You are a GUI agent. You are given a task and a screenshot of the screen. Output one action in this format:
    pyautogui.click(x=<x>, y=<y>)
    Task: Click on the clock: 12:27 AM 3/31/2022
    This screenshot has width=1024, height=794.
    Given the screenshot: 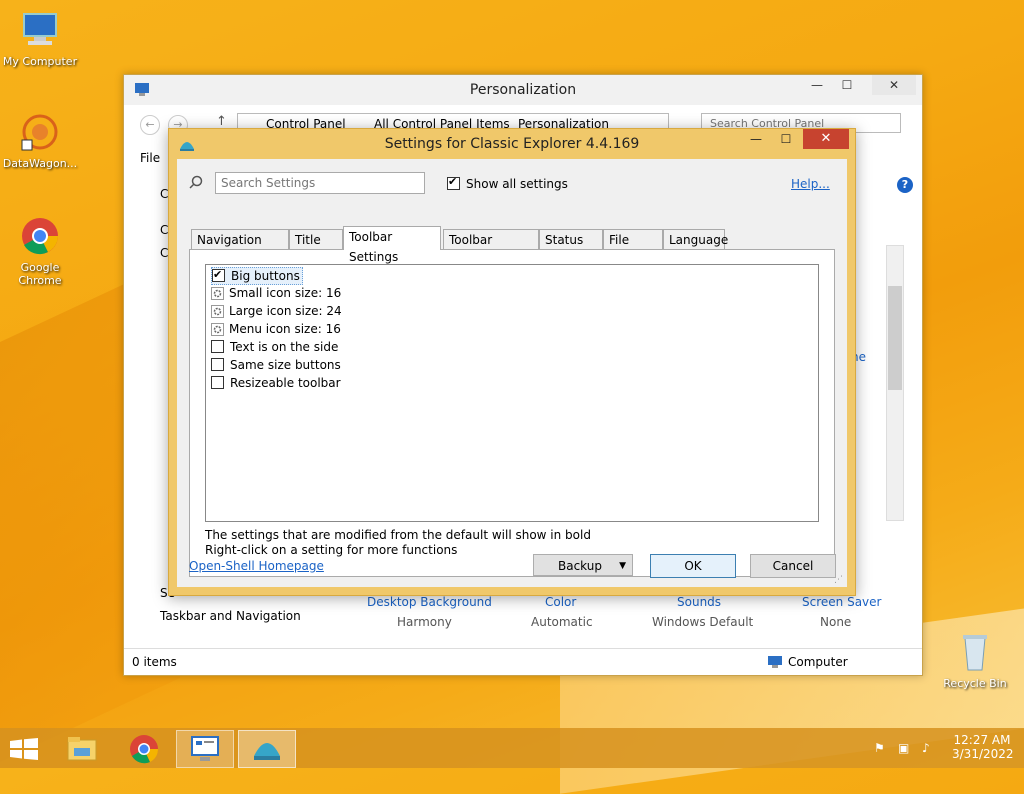 What is the action you would take?
    pyautogui.click(x=983, y=747)
    